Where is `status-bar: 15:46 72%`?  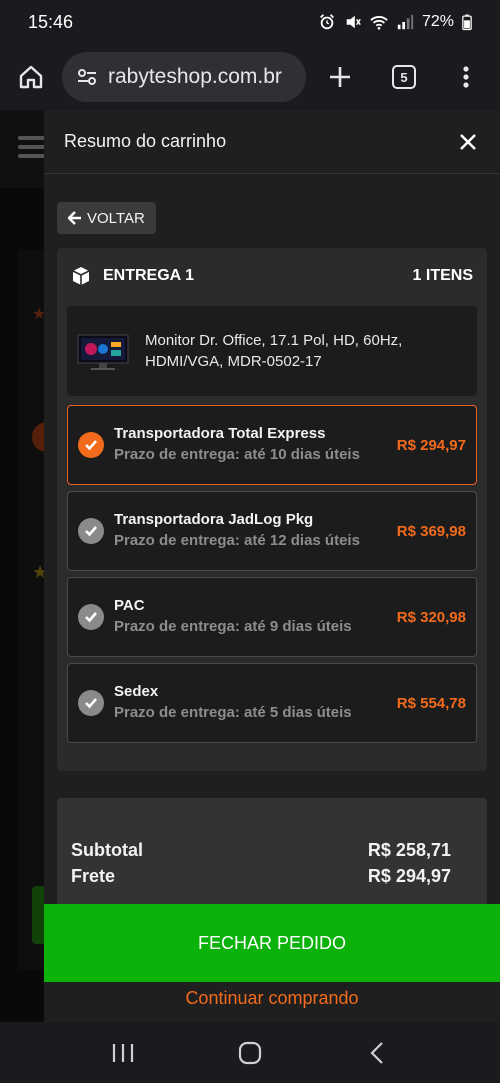 status-bar: 15:46 72% is located at coordinates (250, 22).